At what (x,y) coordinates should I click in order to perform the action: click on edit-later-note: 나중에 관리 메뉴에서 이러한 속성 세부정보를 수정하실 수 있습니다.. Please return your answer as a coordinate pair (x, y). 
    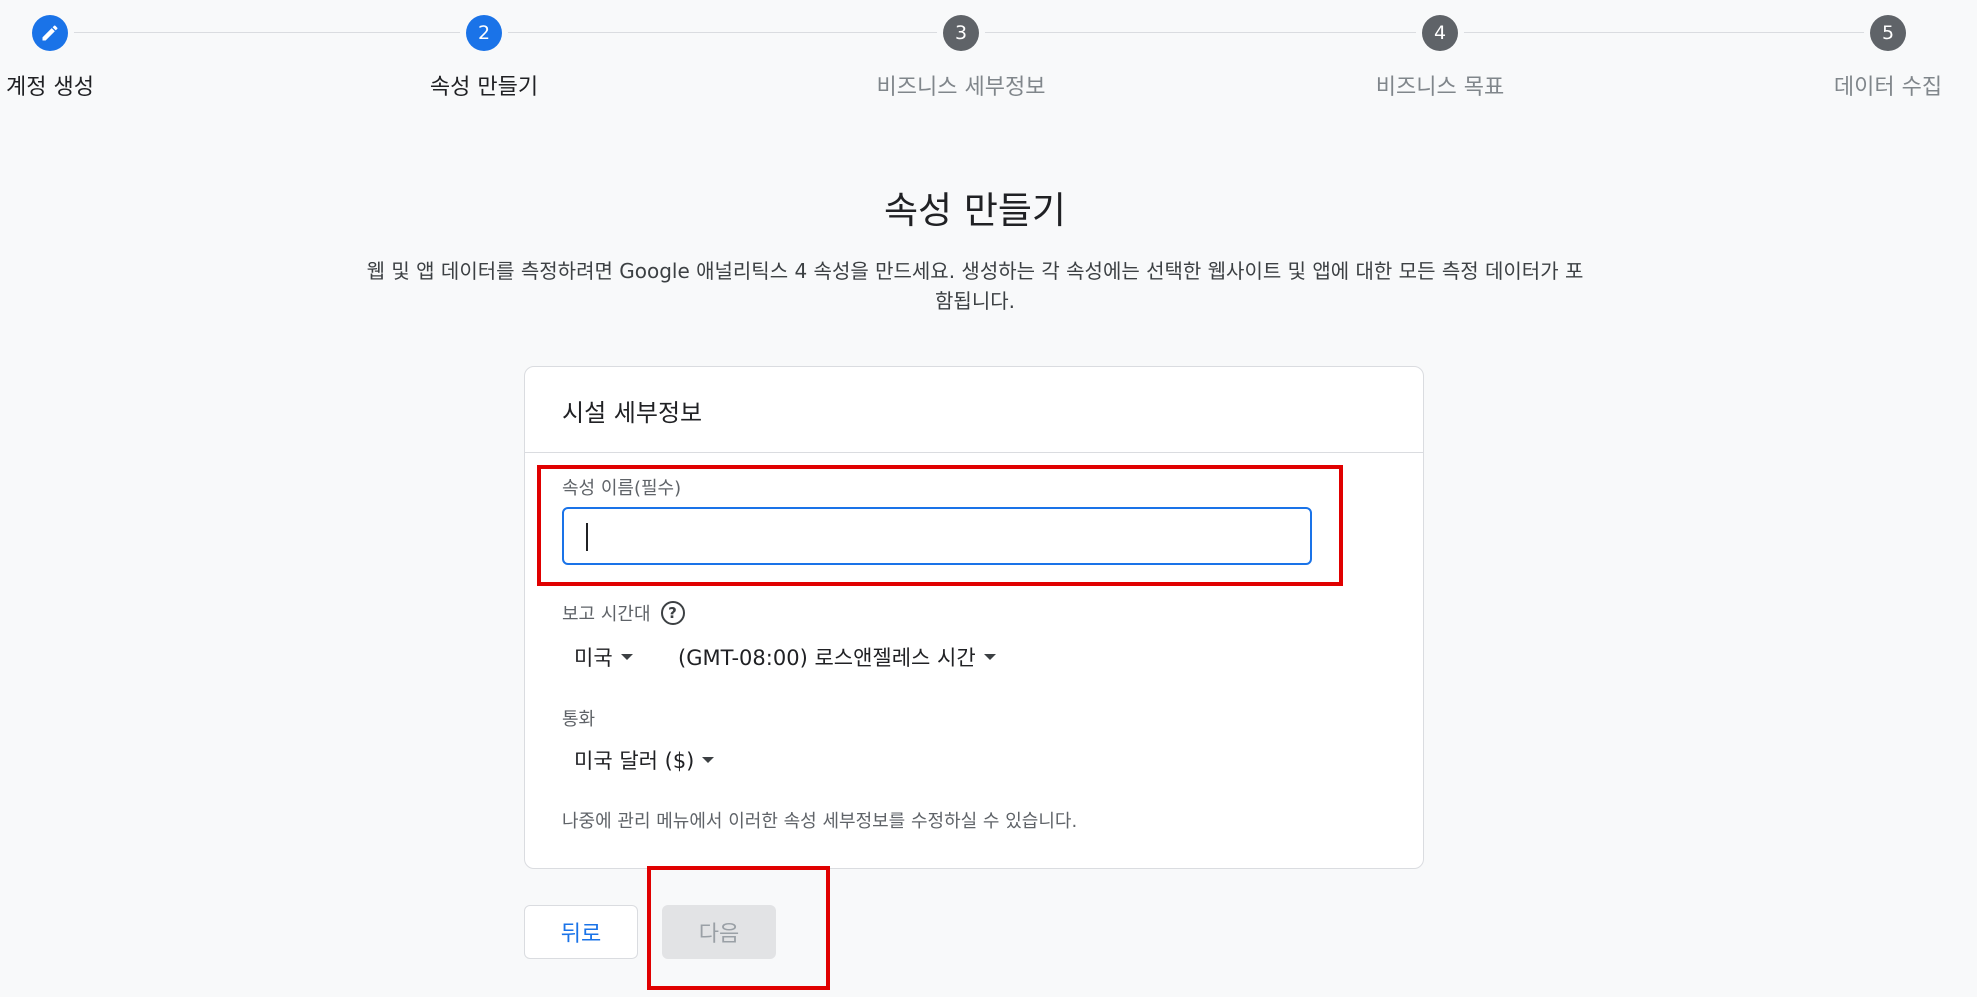
    Looking at the image, I should click on (820, 821).